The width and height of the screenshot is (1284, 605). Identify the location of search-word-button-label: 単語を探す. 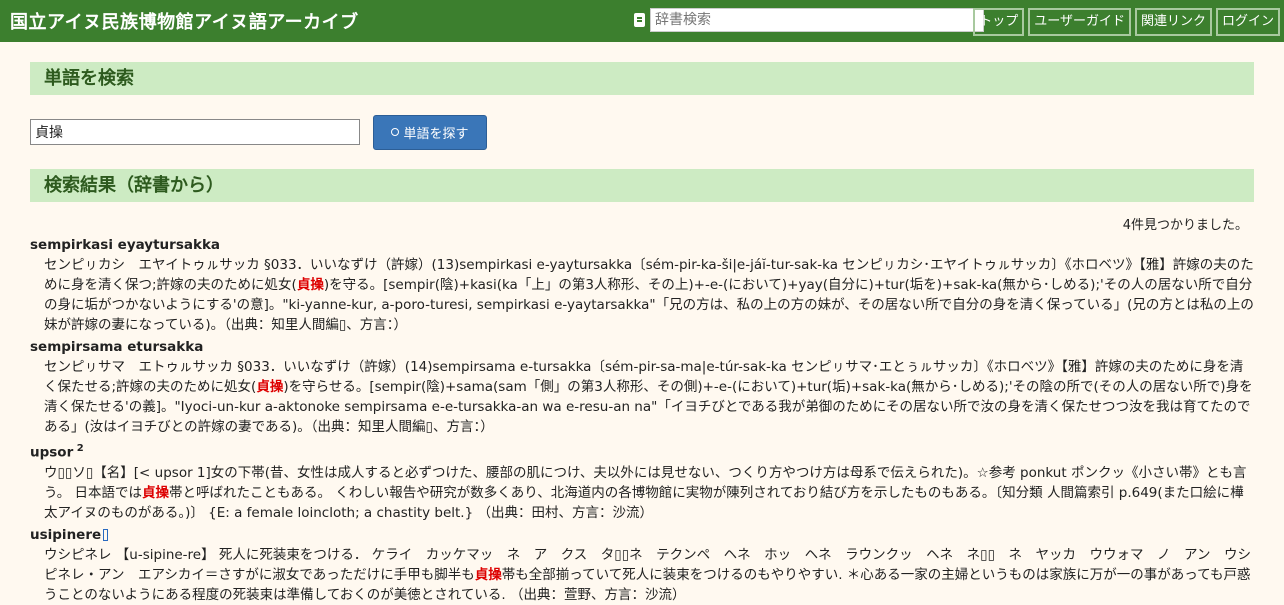
(436, 134).